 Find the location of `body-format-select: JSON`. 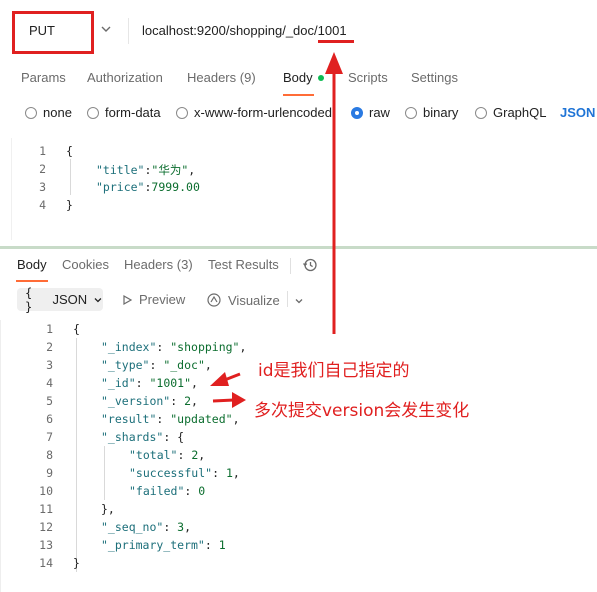

body-format-select: JSON is located at coordinates (577, 112).